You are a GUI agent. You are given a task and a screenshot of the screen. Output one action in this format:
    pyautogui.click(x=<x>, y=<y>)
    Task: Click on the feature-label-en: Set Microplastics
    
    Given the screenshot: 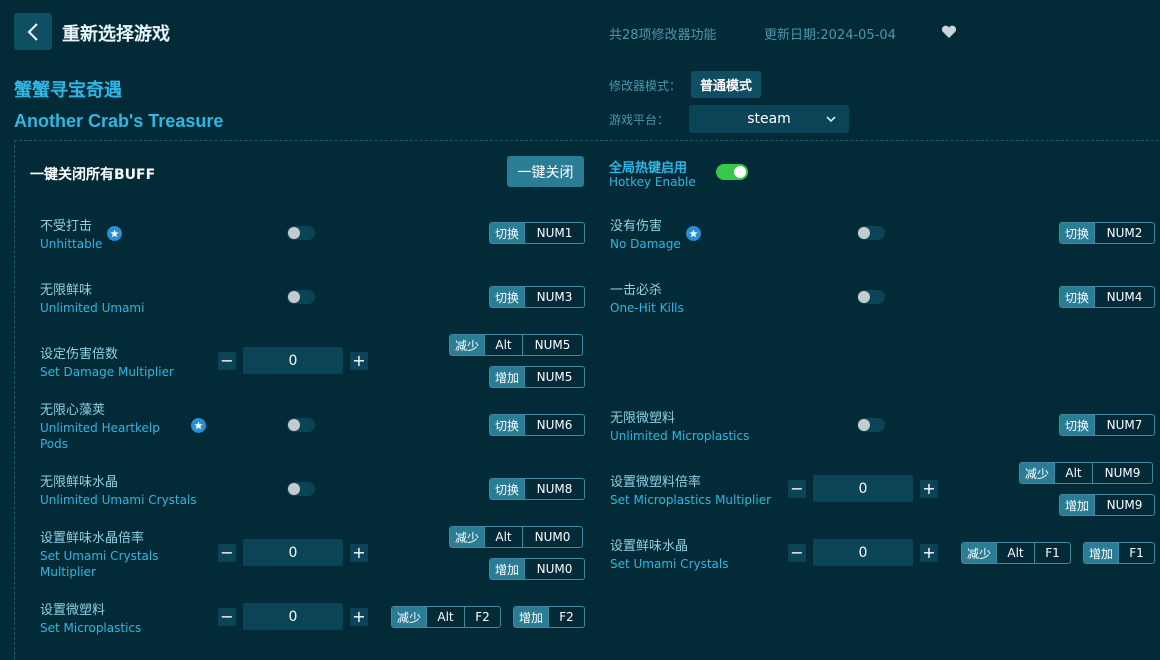 What is the action you would take?
    pyautogui.click(x=91, y=628)
    